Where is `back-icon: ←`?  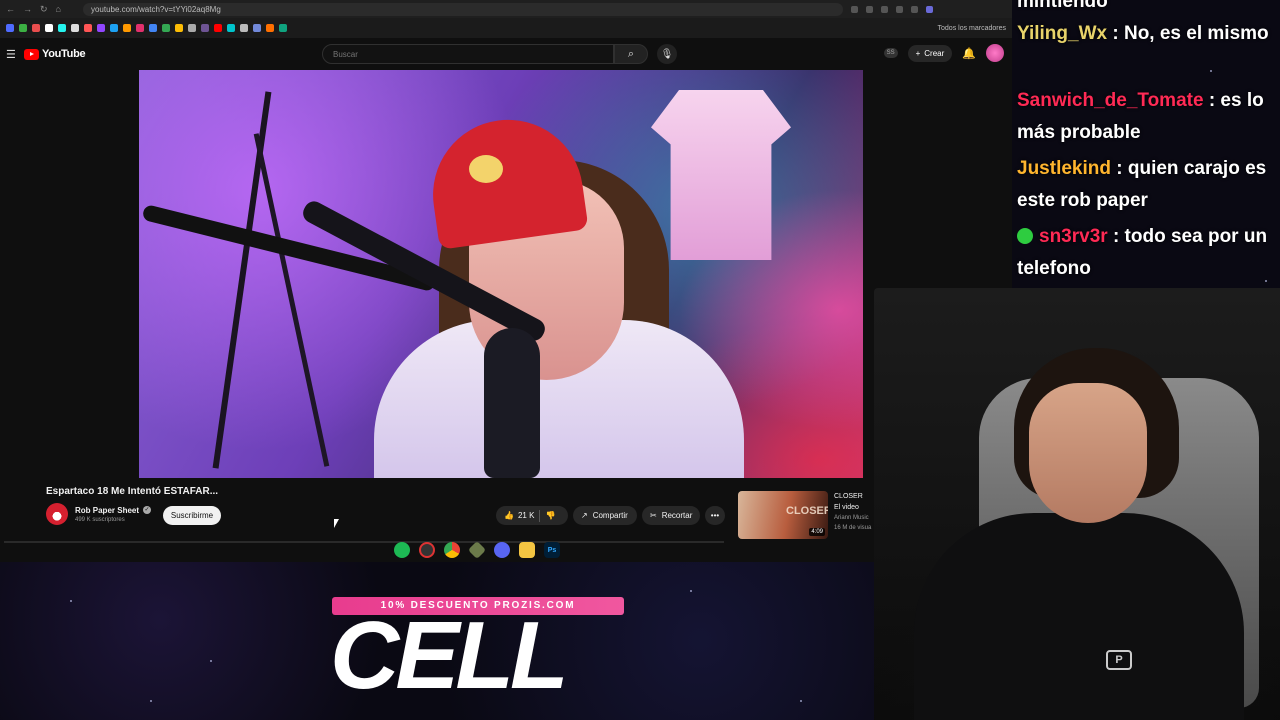 back-icon: ← is located at coordinates (10, 9).